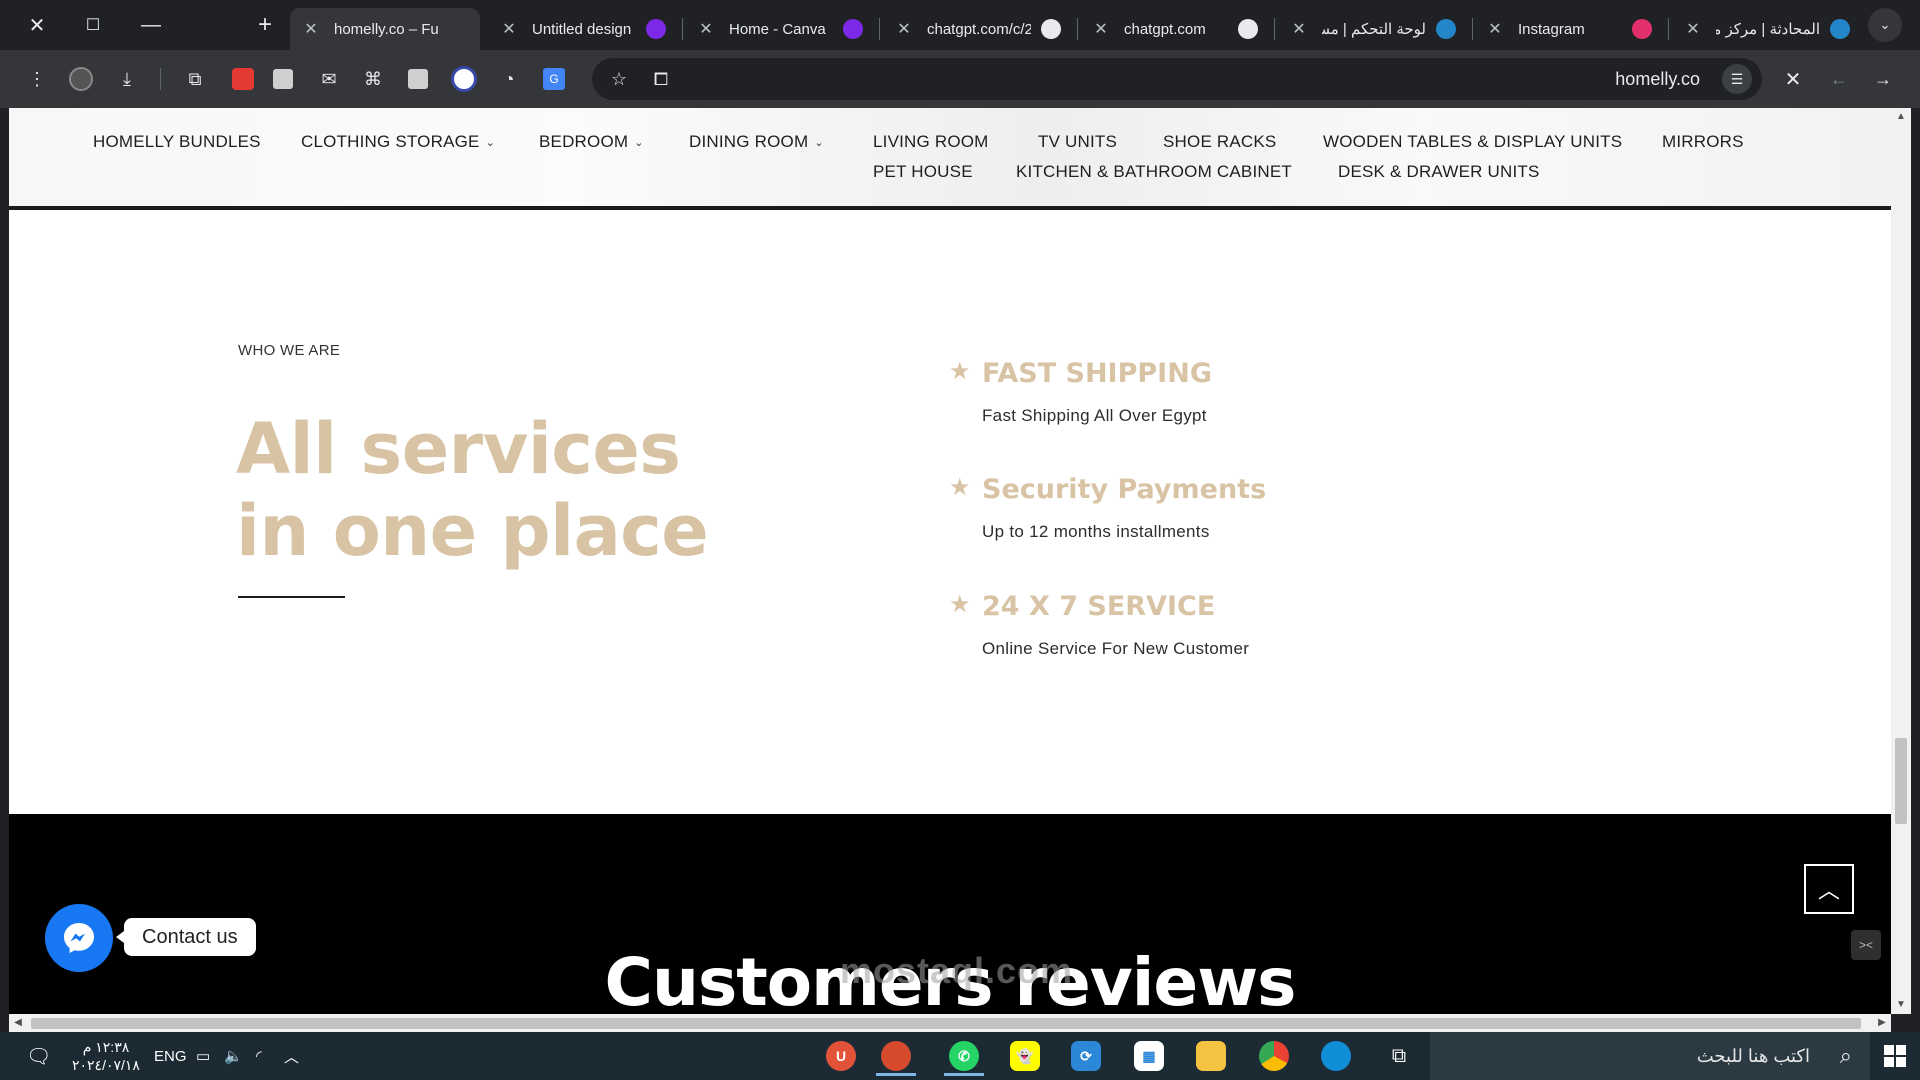 The image size is (1920, 1080). What do you see at coordinates (639, 142) in the screenshot?
I see `chevron-down-icon: ⌄` at bounding box center [639, 142].